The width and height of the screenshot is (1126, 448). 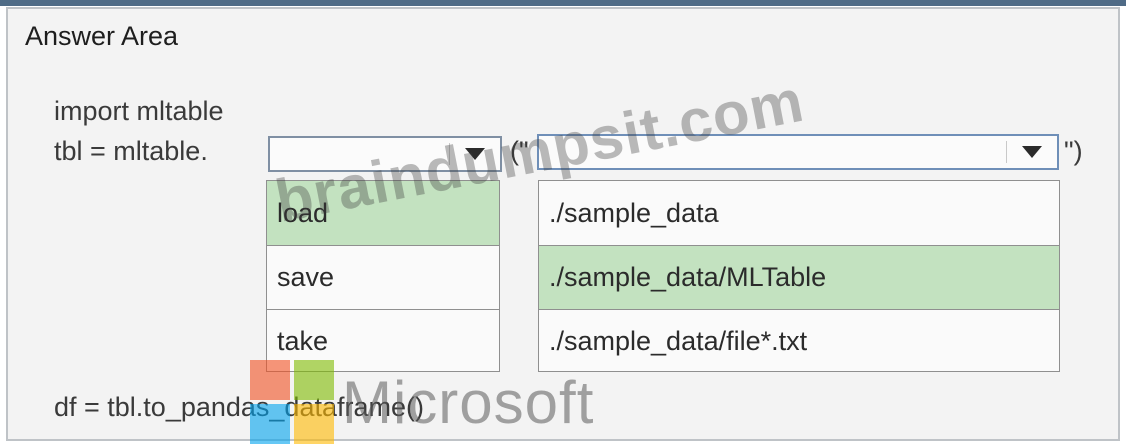 What do you see at coordinates (563, 3) in the screenshot?
I see `window-top-bar` at bounding box center [563, 3].